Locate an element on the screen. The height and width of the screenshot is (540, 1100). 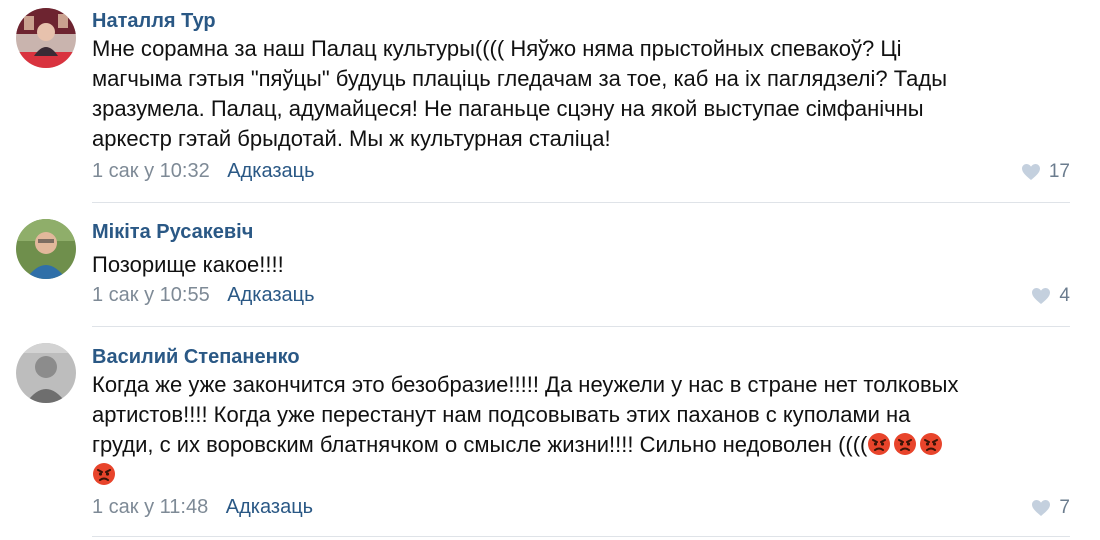
comment-meta: 1 сак у 10:32 Адказаць is located at coordinates (203, 171).